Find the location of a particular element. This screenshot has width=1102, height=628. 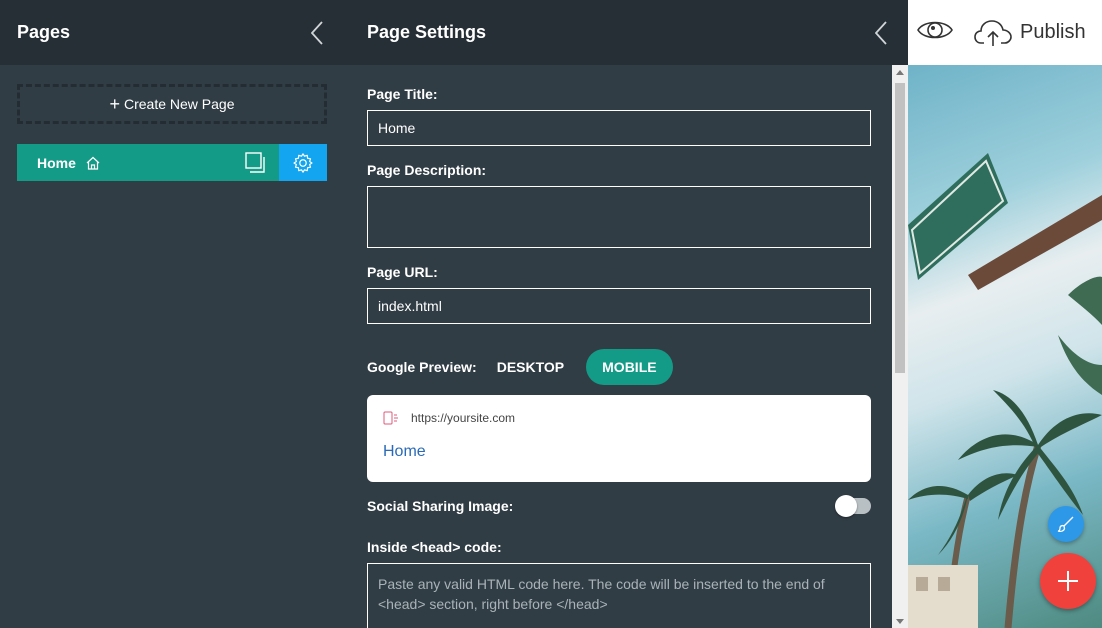

social-sharing-label: Social Sharing Image: is located at coordinates (440, 506).